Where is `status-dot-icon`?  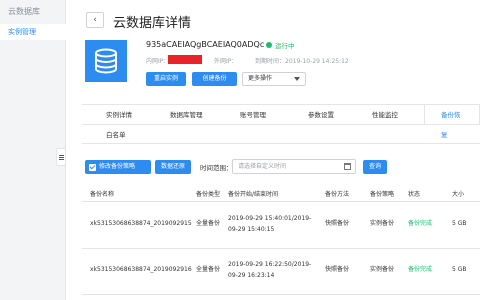
status-dot-icon is located at coordinates (269, 45).